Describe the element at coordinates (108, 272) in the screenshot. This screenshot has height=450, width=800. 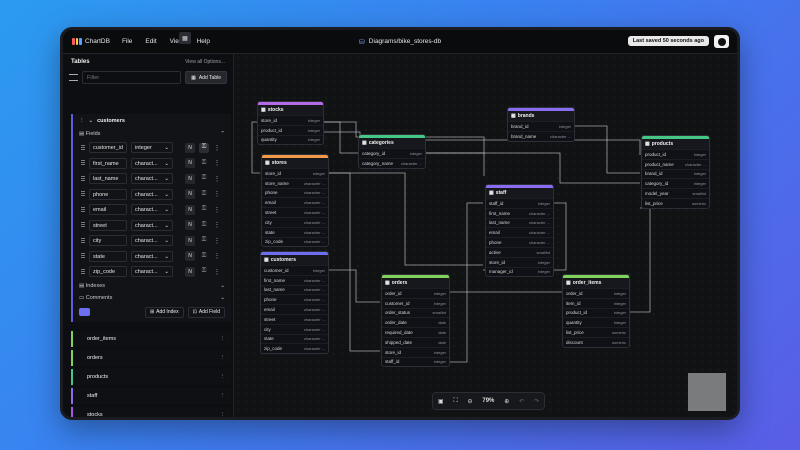
I see `field-name-input: zip_code` at that location.